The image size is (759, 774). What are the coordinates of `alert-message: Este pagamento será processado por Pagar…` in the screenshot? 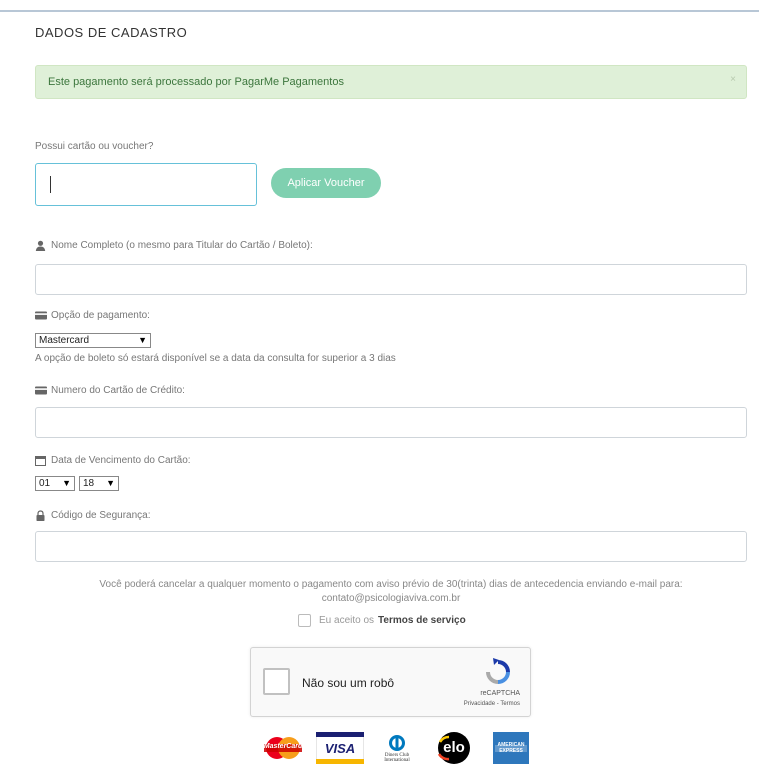 It's located at (196, 82).